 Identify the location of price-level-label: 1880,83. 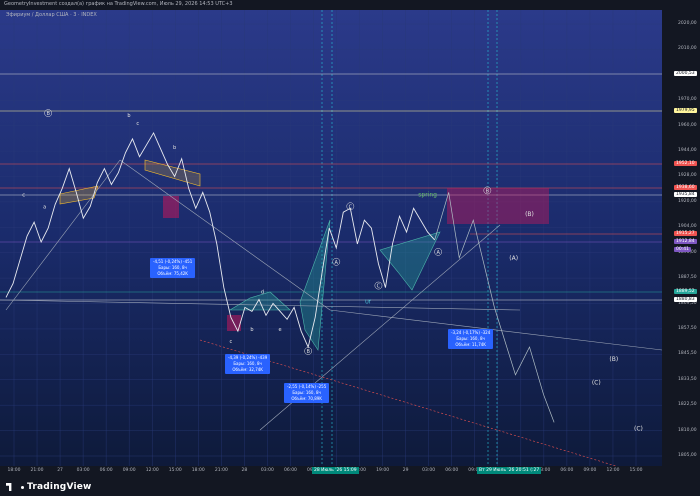
(685, 299).